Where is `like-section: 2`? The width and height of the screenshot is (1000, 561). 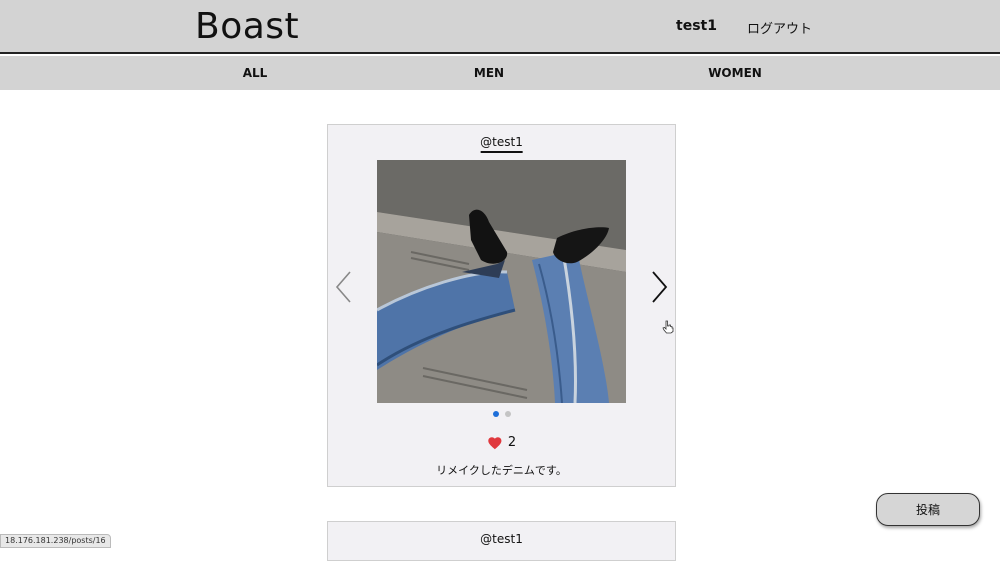
like-section: 2 is located at coordinates (501, 442).